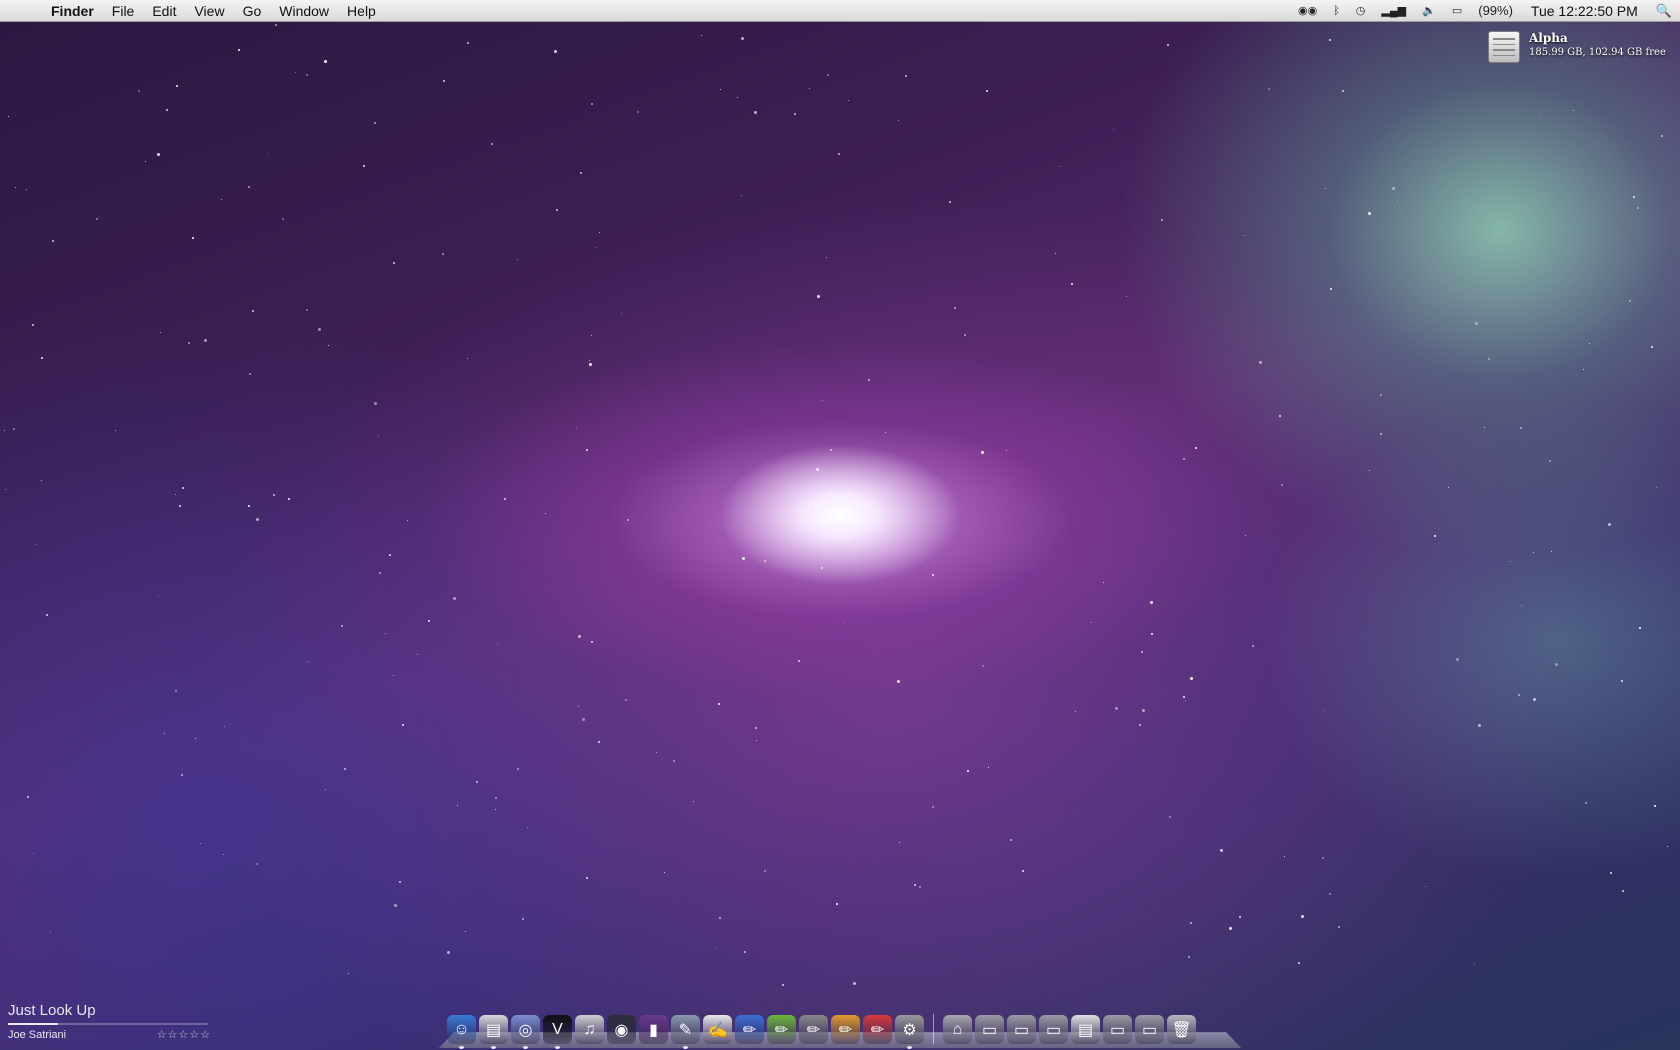 The image size is (1680, 1050). What do you see at coordinates (184, 1034) in the screenshot?
I see `rating-stars: ☆☆☆☆☆` at bounding box center [184, 1034].